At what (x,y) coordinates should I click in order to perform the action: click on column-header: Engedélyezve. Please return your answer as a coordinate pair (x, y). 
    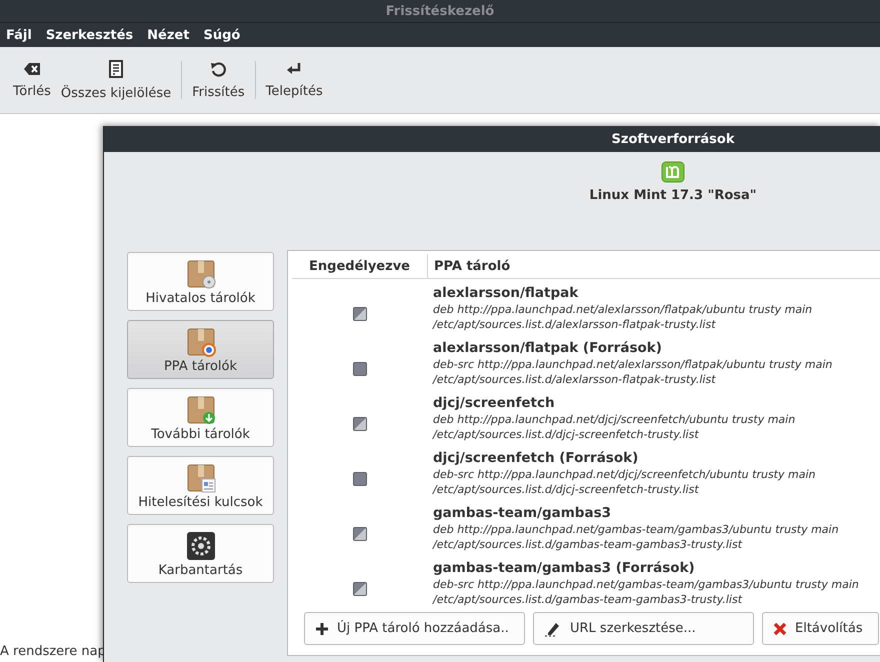
    Looking at the image, I should click on (360, 266).